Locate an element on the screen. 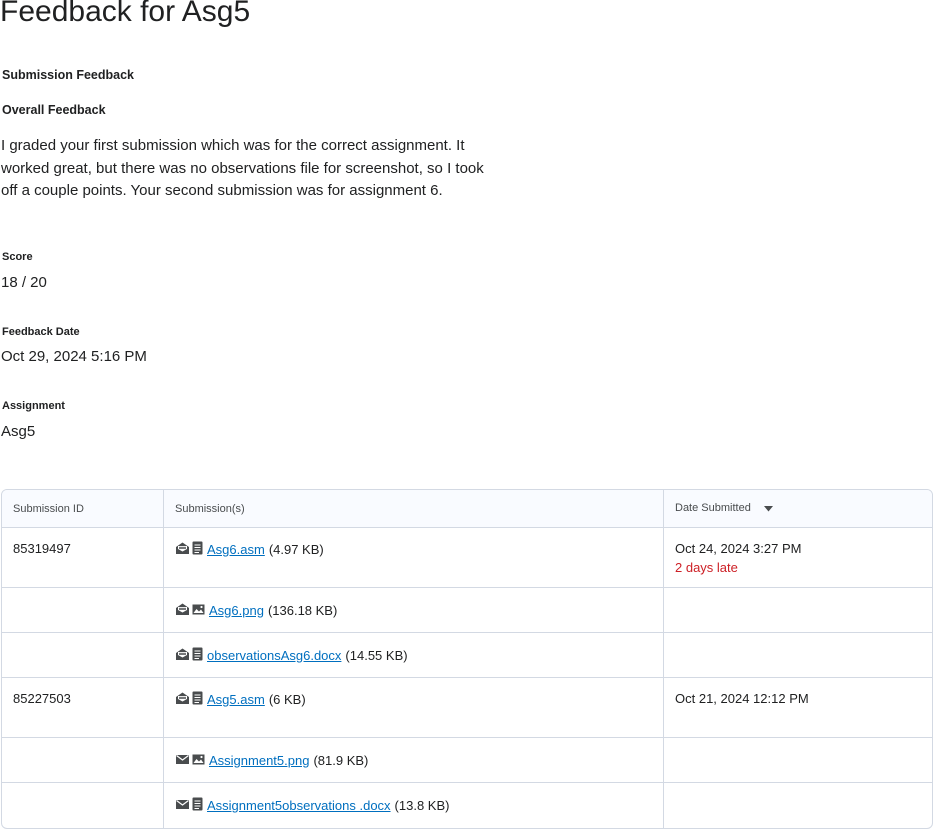  file-link: Asg6.asm is located at coordinates (236, 549).